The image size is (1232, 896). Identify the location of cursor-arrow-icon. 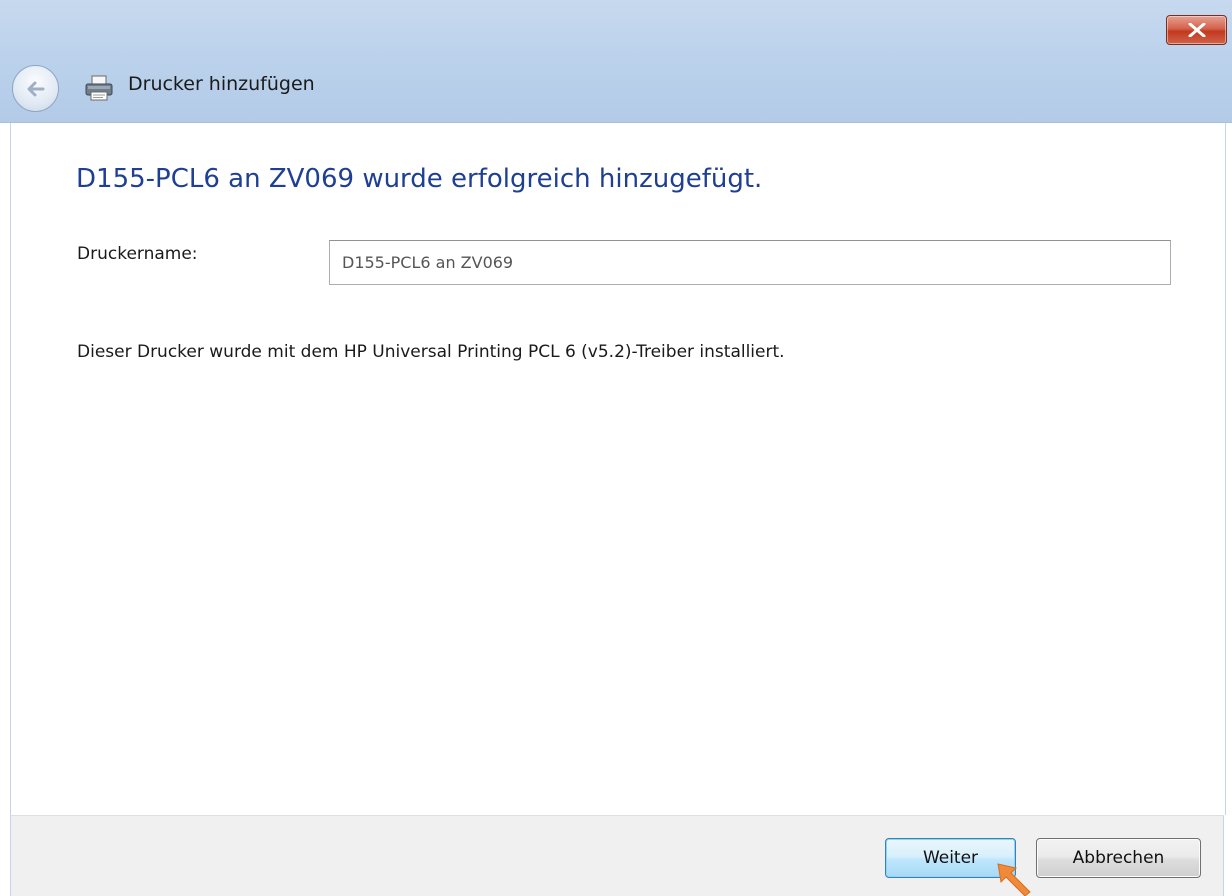
(1014, 879).